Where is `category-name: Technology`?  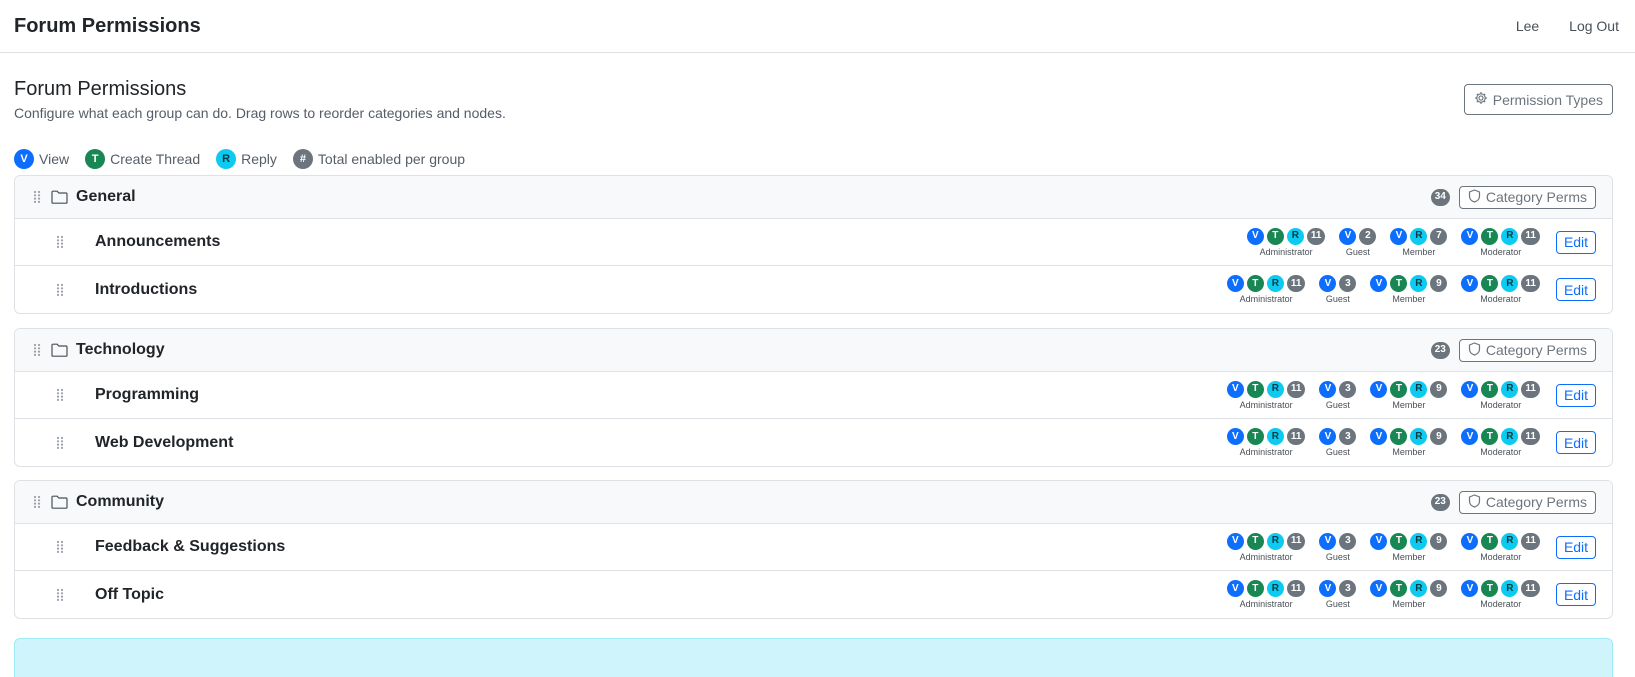
category-name: Technology is located at coordinates (120, 349).